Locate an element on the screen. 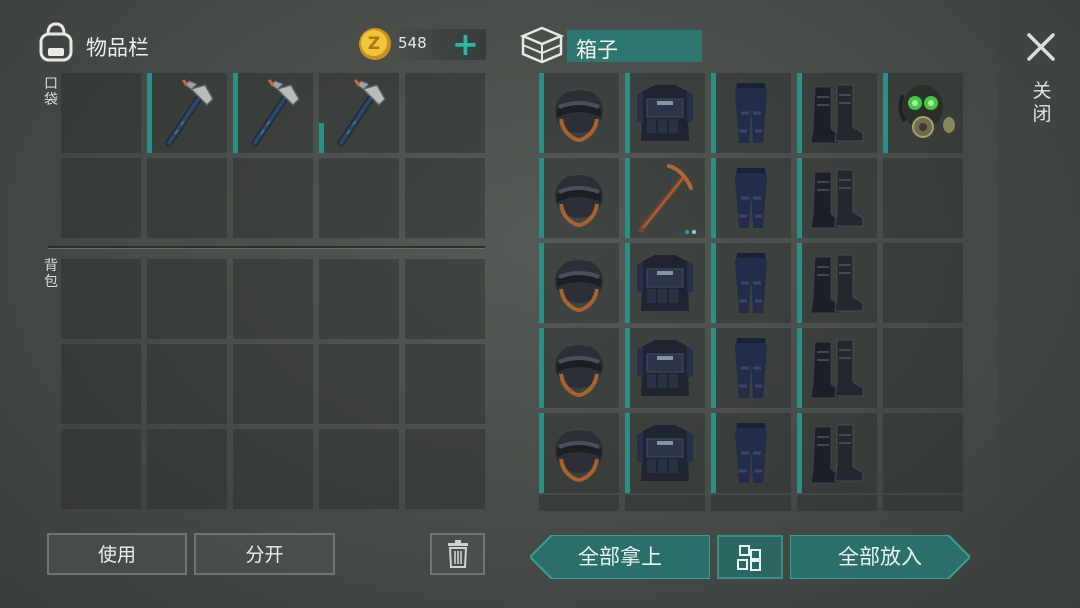 Image resolution: width=1080 pixels, height=608 pixels. backpack-icon is located at coordinates (56, 42).